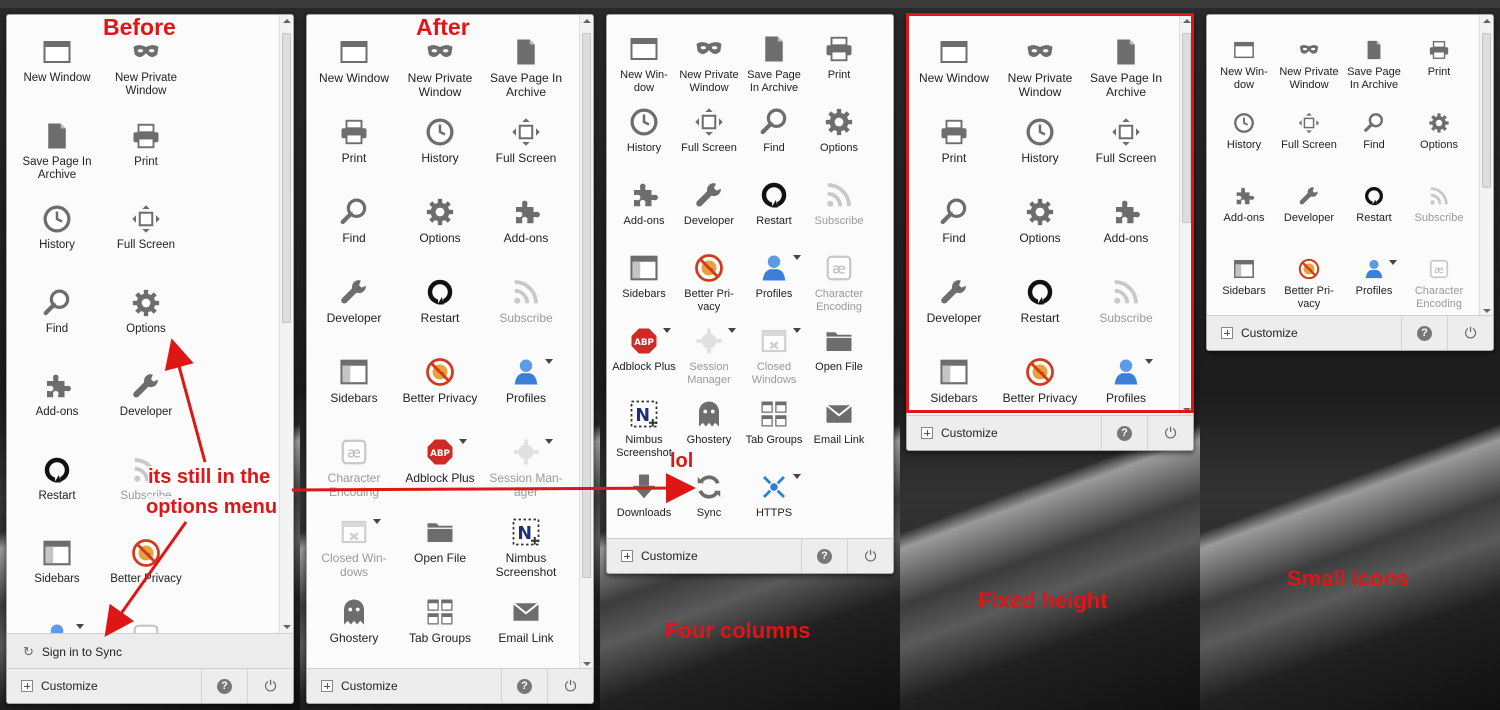 This screenshot has width=1500, height=710. I want to click on menu-item-sync: Sync, so click(709, 495).